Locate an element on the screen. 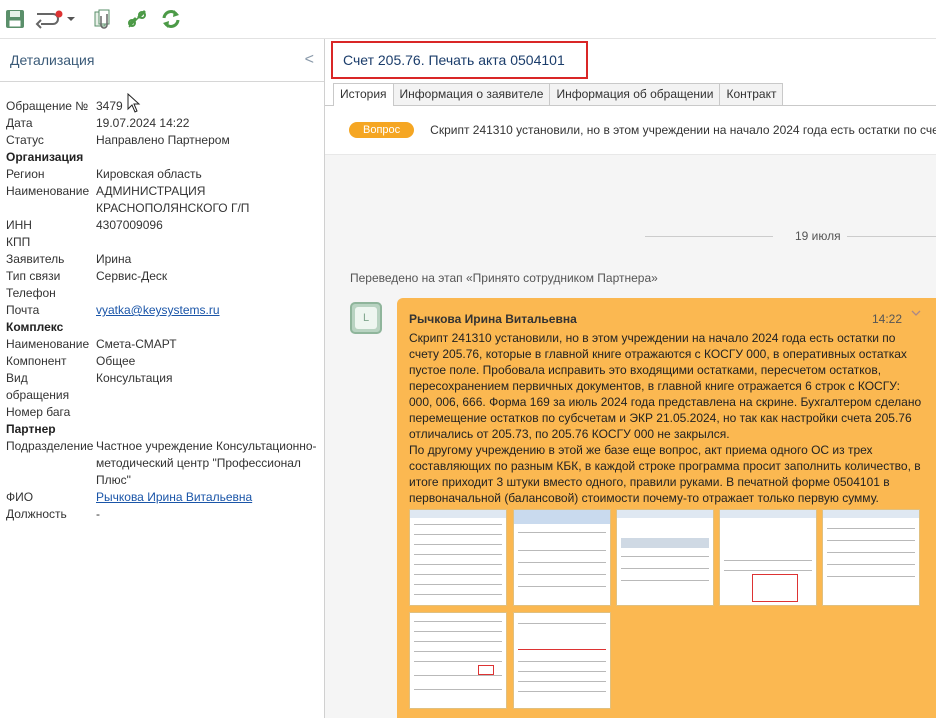 The width and height of the screenshot is (936, 718). attach-icon is located at coordinates (103, 19).